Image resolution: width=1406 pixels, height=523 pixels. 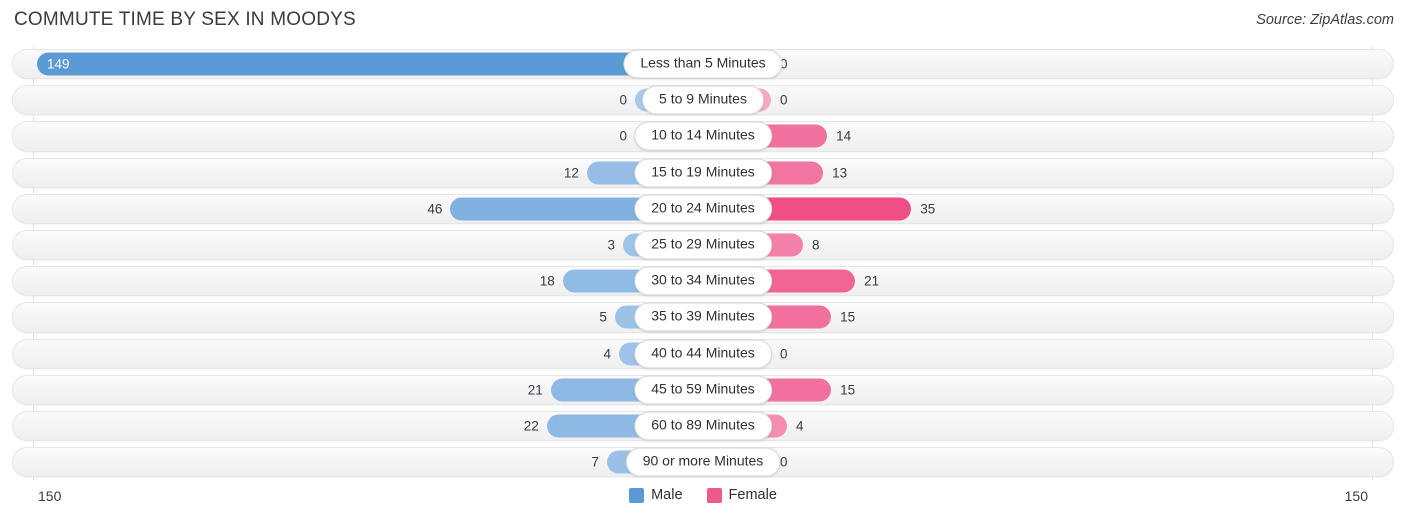 What do you see at coordinates (535, 390) in the screenshot?
I see `male-value-label: 21` at bounding box center [535, 390].